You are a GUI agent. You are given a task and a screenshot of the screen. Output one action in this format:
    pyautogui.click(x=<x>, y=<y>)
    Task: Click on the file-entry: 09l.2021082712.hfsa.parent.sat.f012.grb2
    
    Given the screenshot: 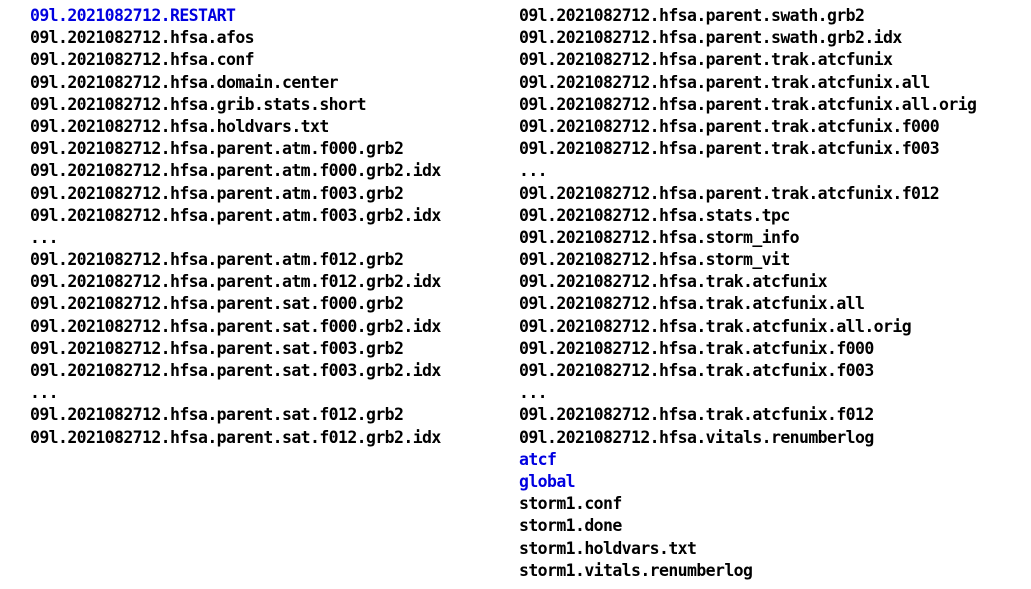 What is the action you would take?
    pyautogui.click(x=217, y=415)
    